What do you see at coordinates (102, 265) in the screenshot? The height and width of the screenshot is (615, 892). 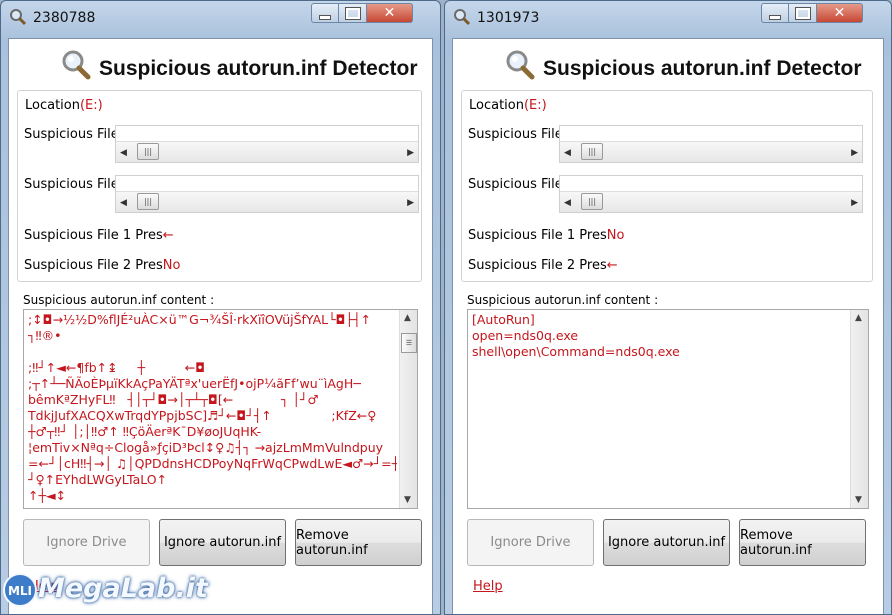 I see `file2-present-row: Suspicious File 2 PresNo` at bounding box center [102, 265].